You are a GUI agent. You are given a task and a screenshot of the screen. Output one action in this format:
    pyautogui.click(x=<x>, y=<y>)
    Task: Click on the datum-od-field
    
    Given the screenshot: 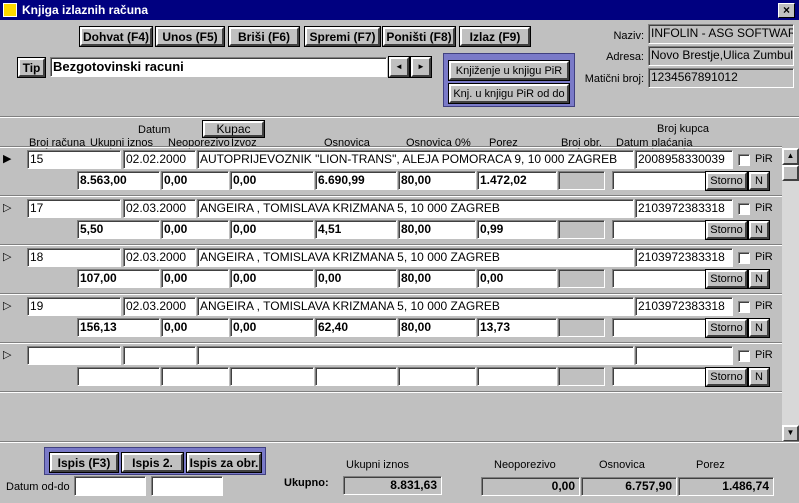 What is the action you would take?
    pyautogui.click(x=110, y=486)
    